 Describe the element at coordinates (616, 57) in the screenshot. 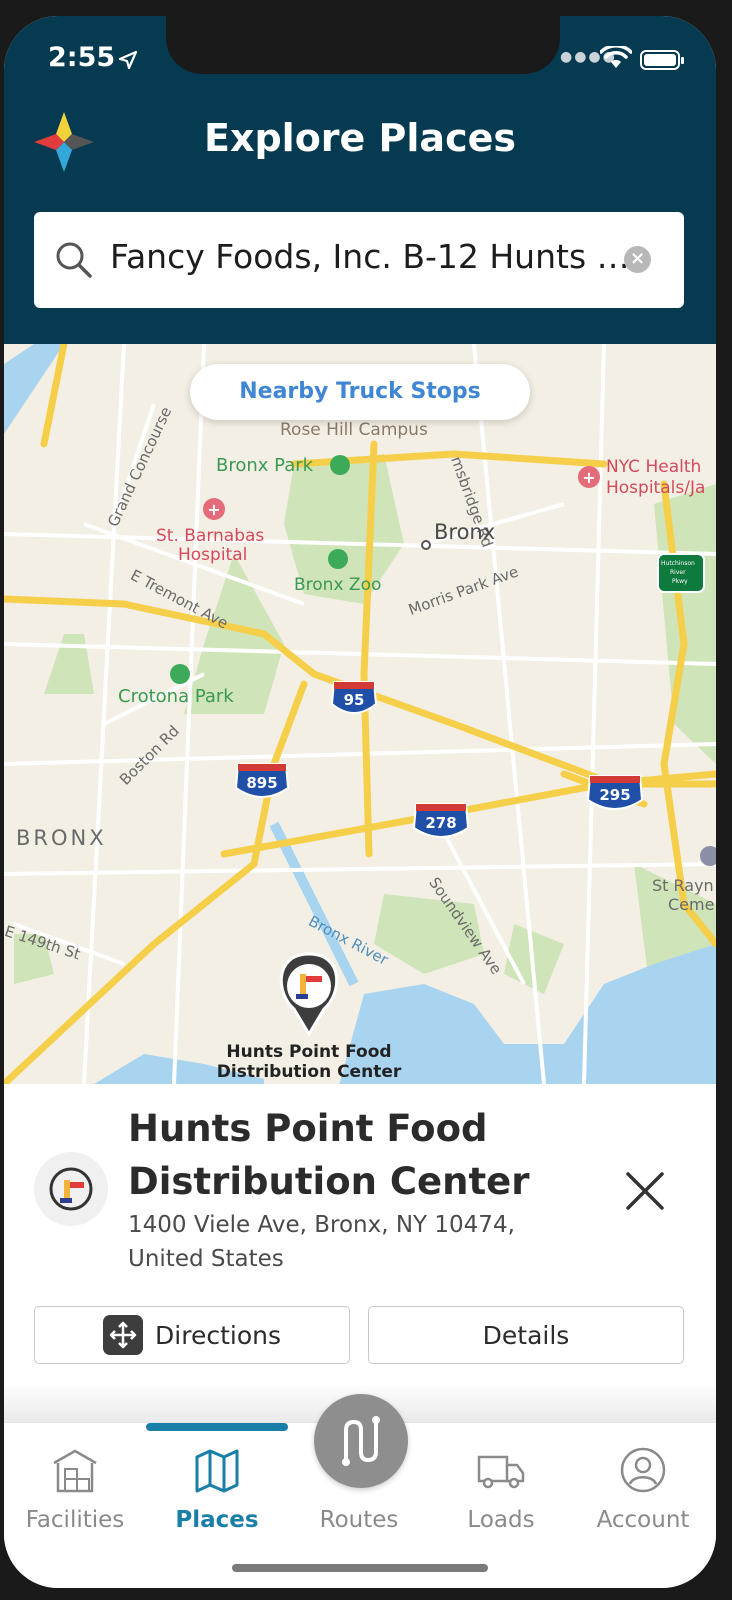

I see `wifi-icon` at that location.